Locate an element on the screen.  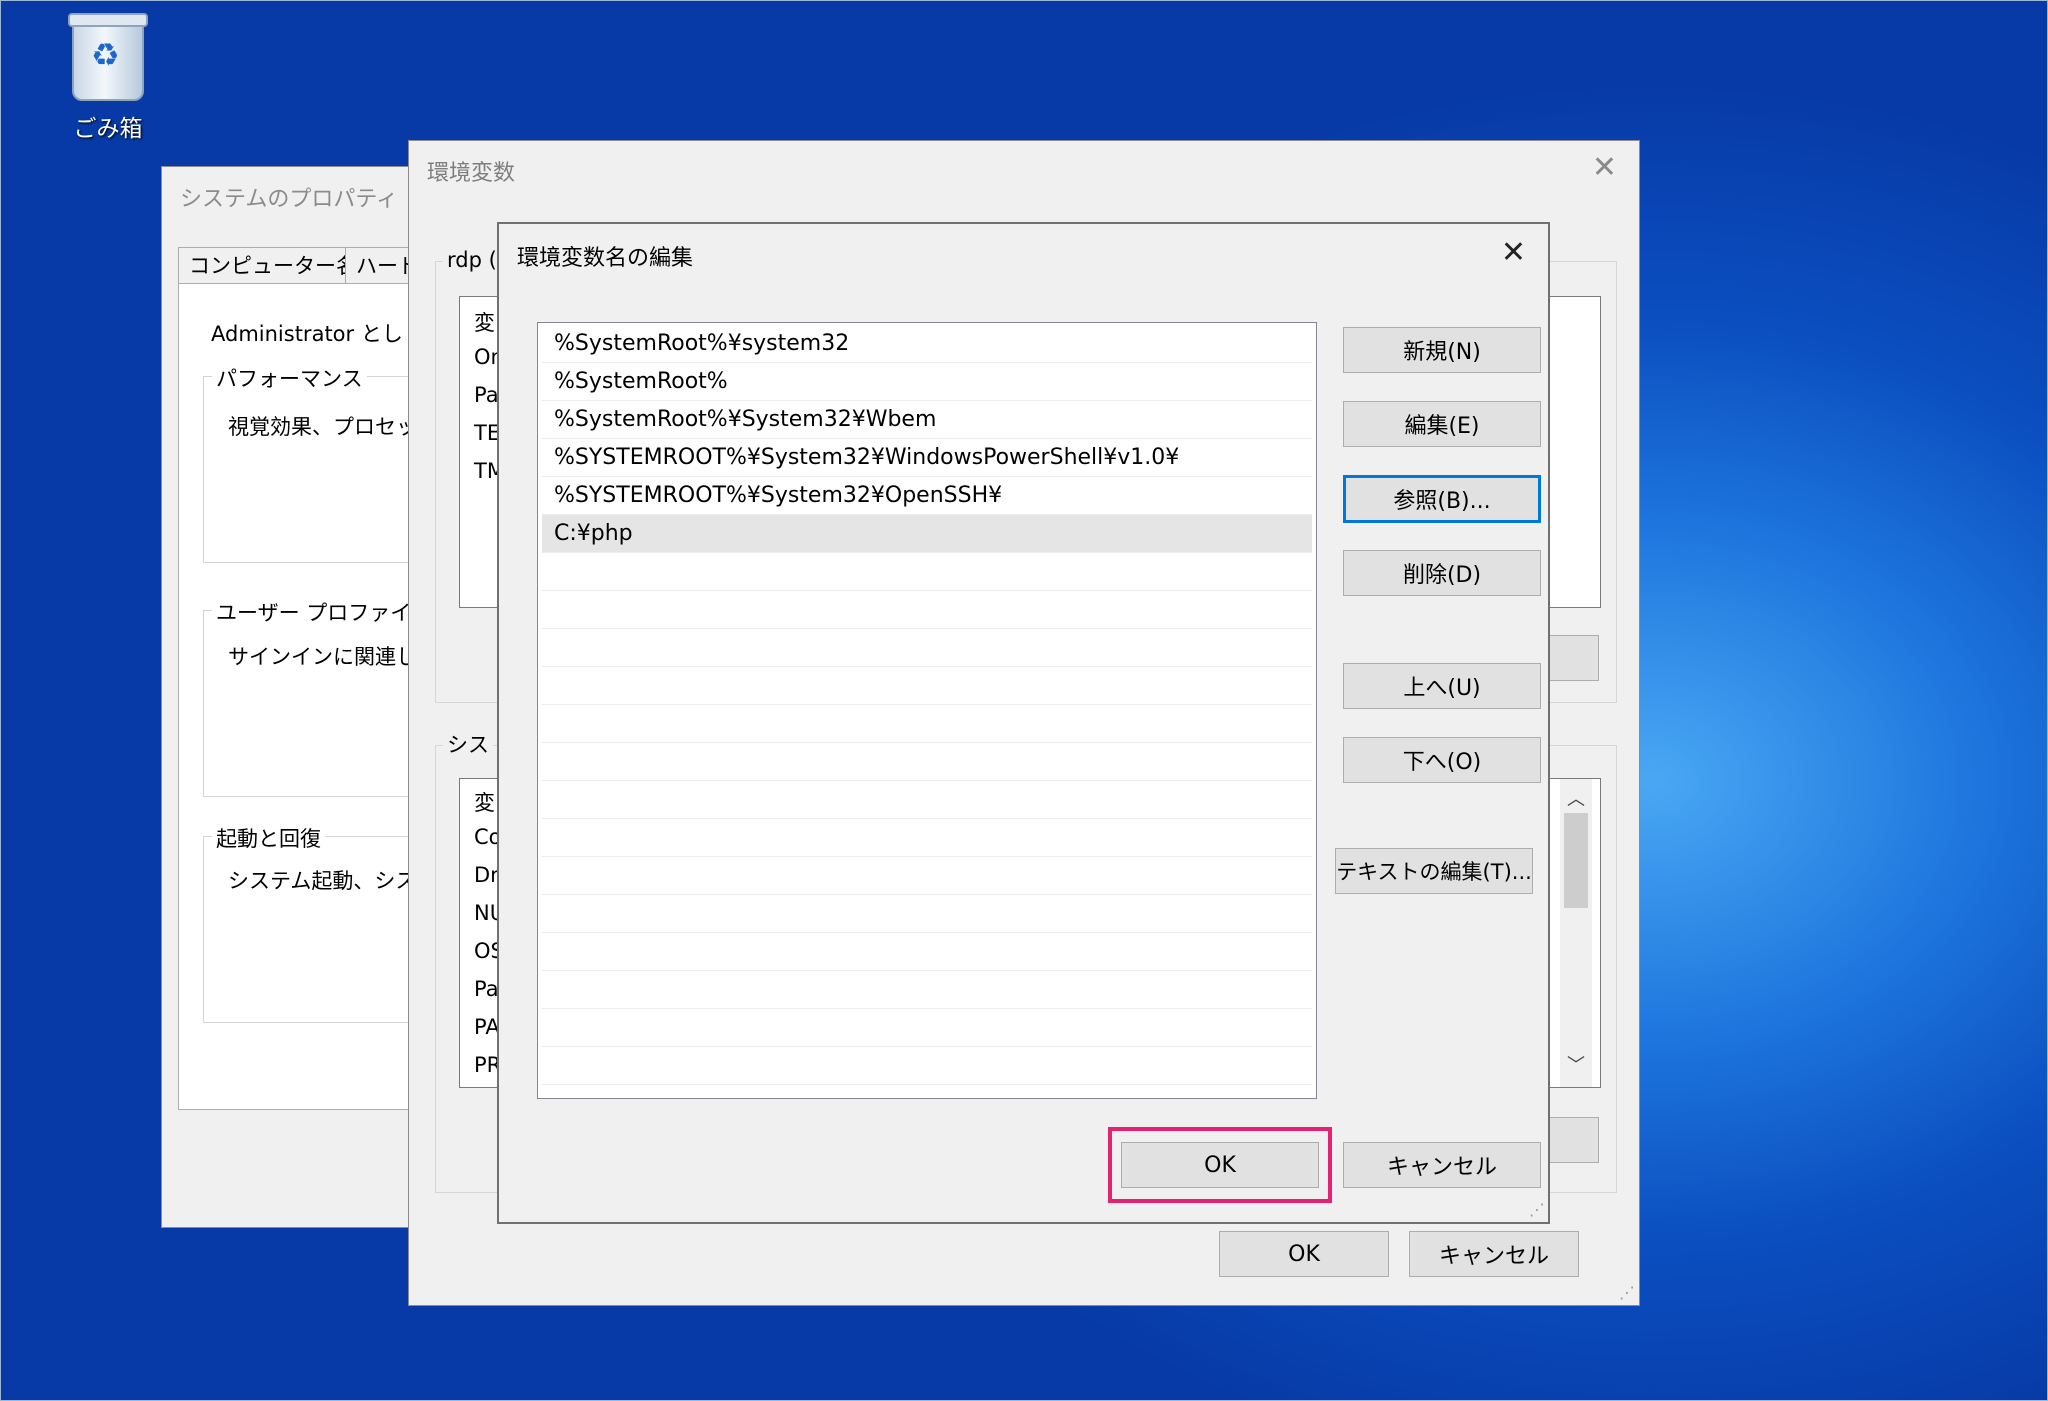
move-up-button: 上へ(U) is located at coordinates (1442, 686).